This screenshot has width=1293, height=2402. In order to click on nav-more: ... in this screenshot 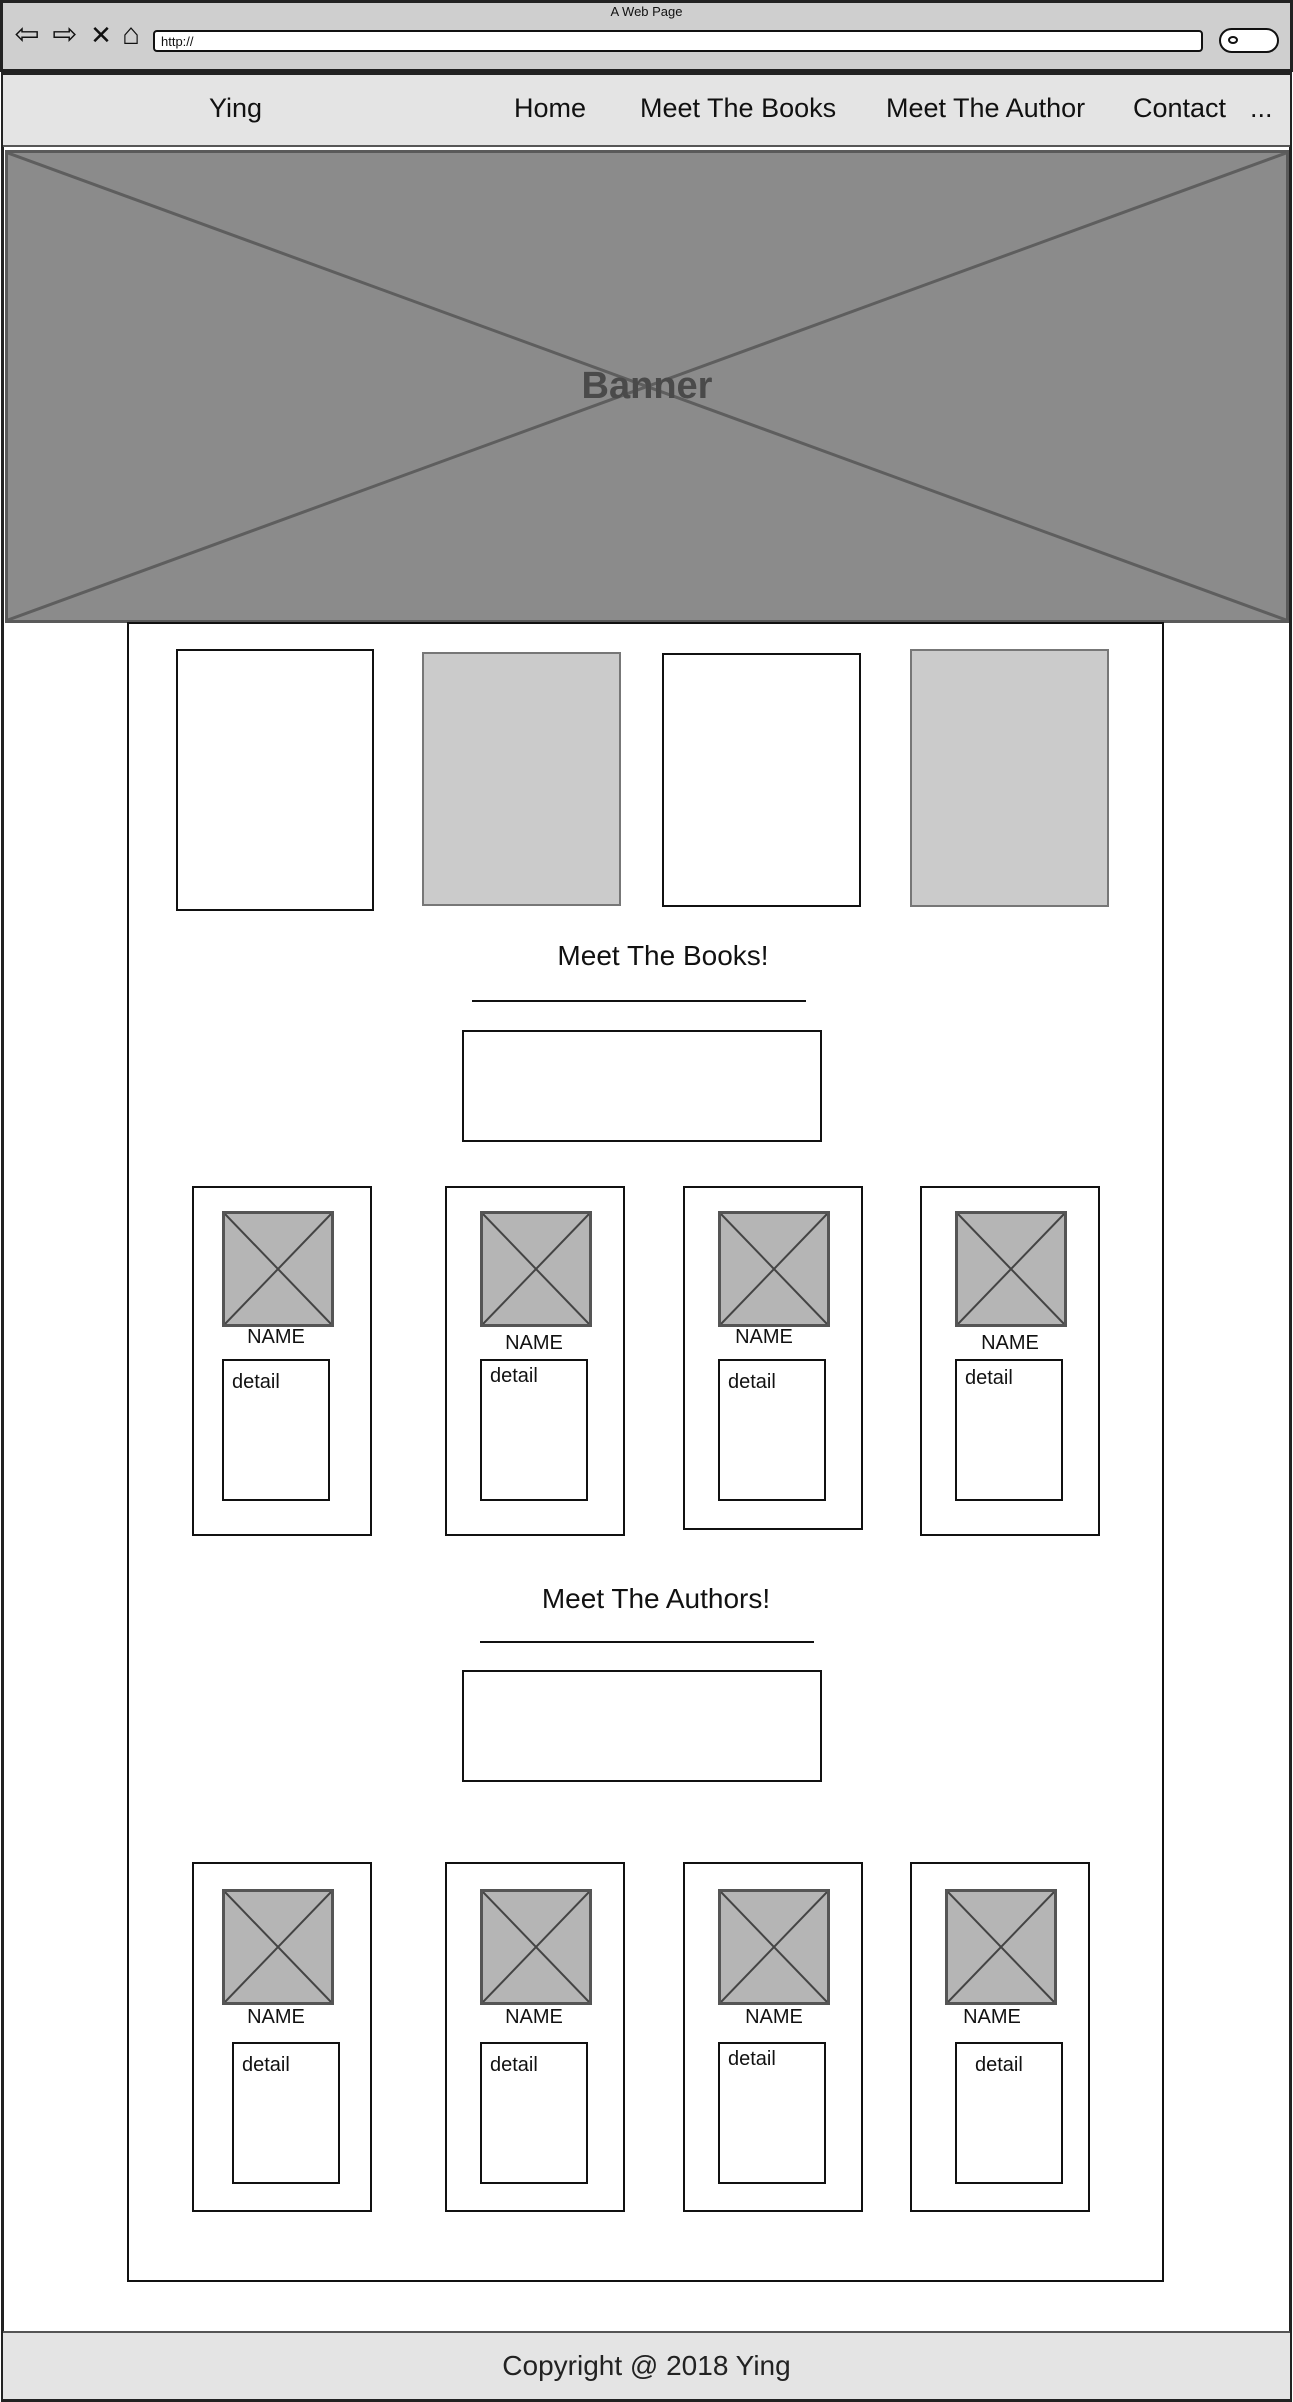, I will do `click(1261, 108)`.